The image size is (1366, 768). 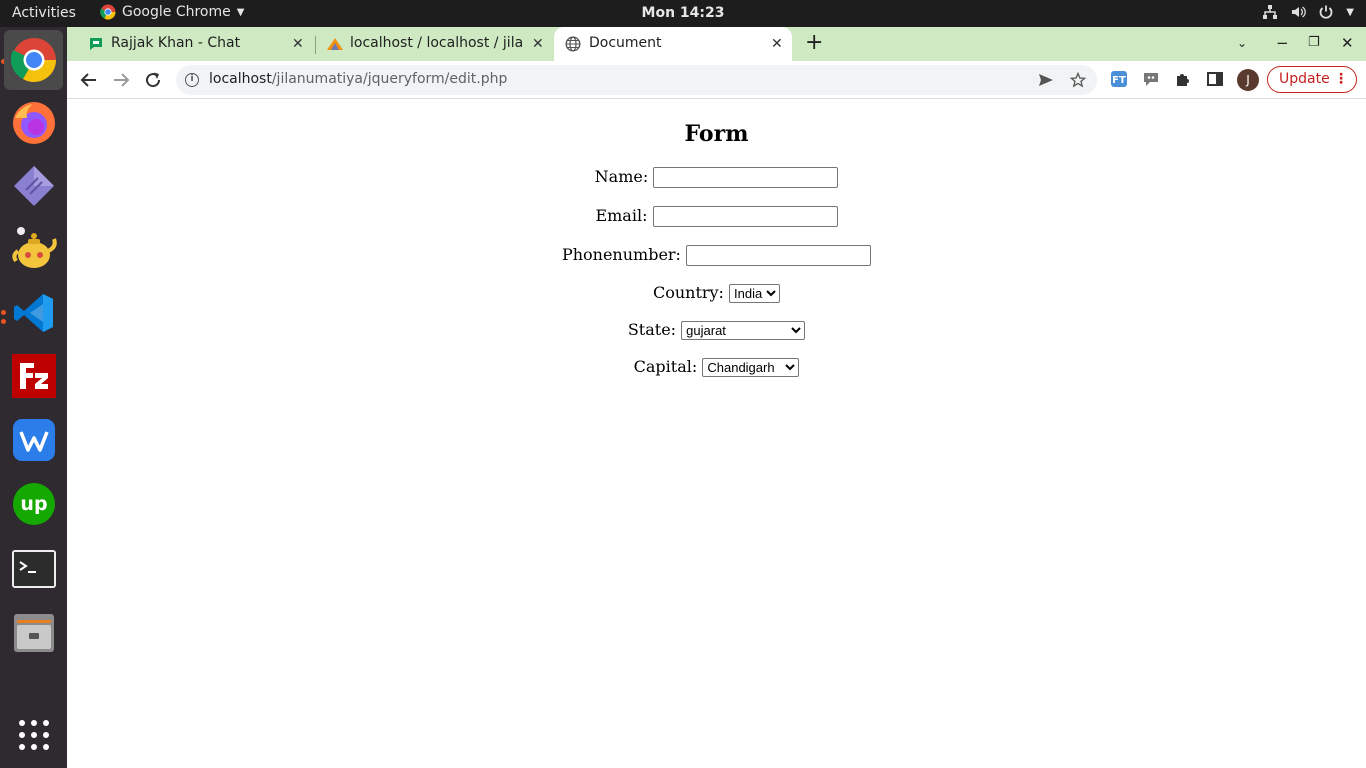 I want to click on vscode-icon, so click(x=33, y=313).